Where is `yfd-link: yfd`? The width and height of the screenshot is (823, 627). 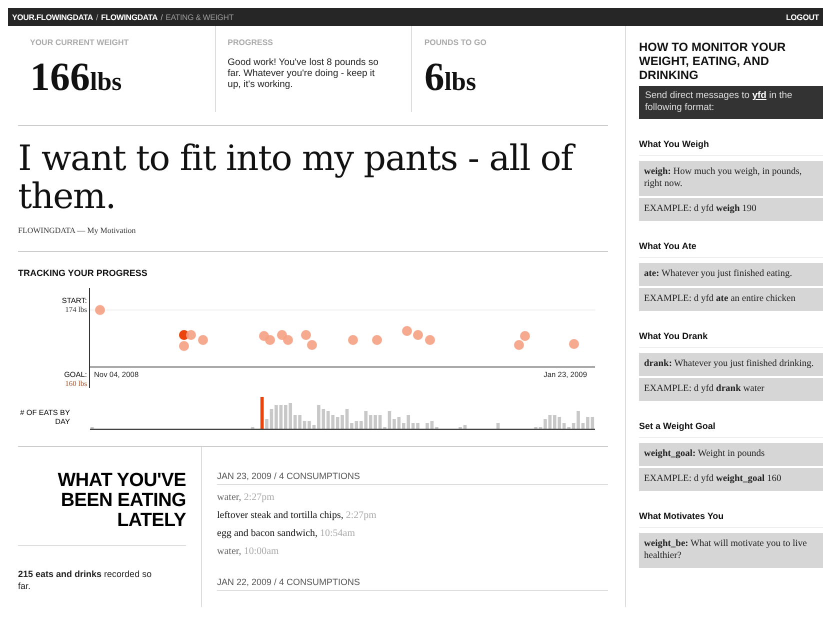 yfd-link: yfd is located at coordinates (759, 95).